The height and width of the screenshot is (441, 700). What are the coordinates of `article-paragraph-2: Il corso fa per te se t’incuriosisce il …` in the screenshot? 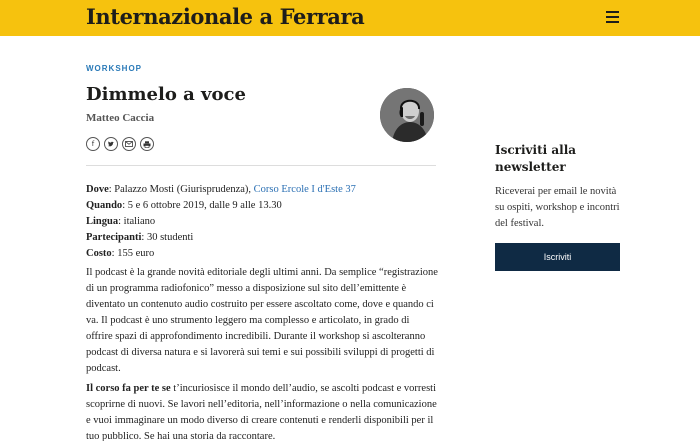 It's located at (261, 412).